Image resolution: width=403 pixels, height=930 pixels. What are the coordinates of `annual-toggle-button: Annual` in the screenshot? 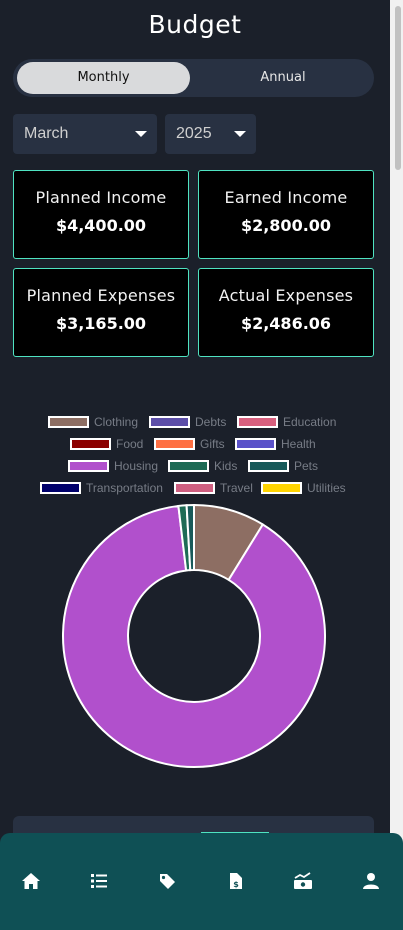 It's located at (283, 78).